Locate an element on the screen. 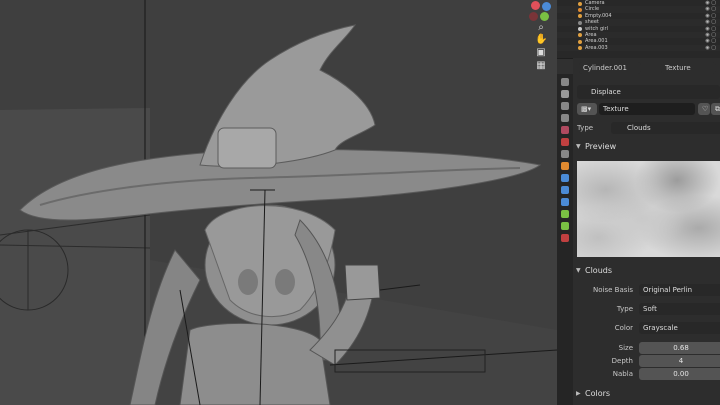 Image resolution: width=720 pixels, height=405 pixels. properties-tabs is located at coordinates (565, 239).